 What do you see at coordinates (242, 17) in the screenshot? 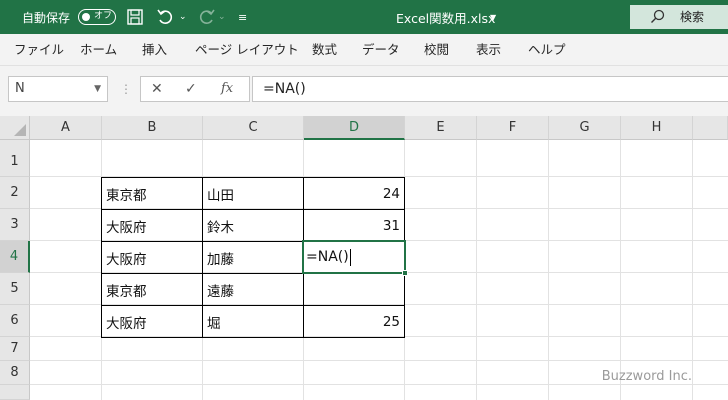
I see `customize-toolbar-icon: ≡` at bounding box center [242, 17].